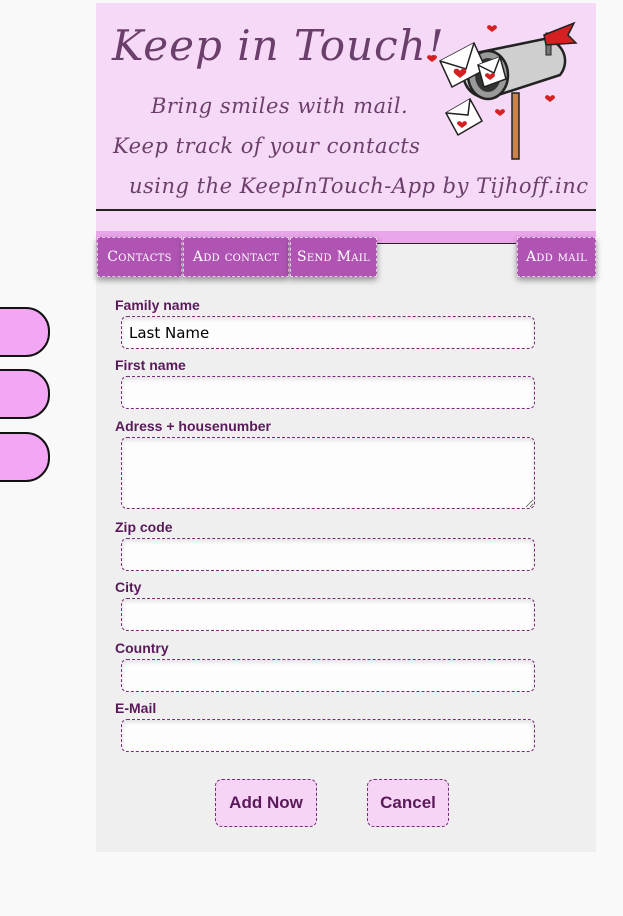 The width and height of the screenshot is (623, 916). I want to click on nav-add-contact-button: Add contact, so click(236, 257).